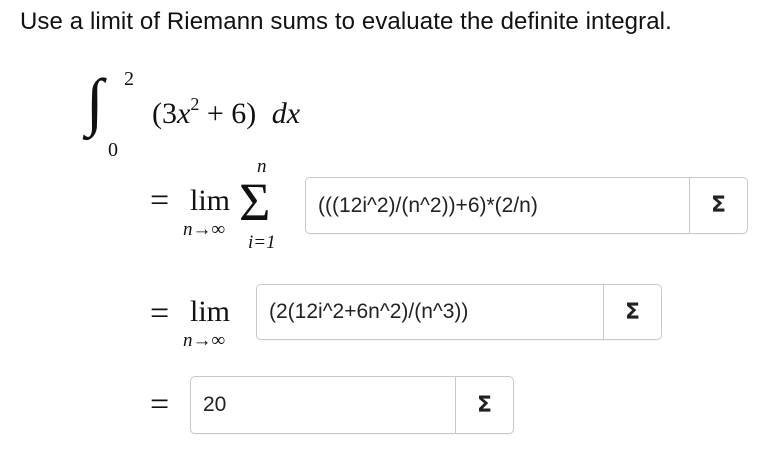  Describe the element at coordinates (286, 113) in the screenshot. I see `integrand-dx: dx` at that location.